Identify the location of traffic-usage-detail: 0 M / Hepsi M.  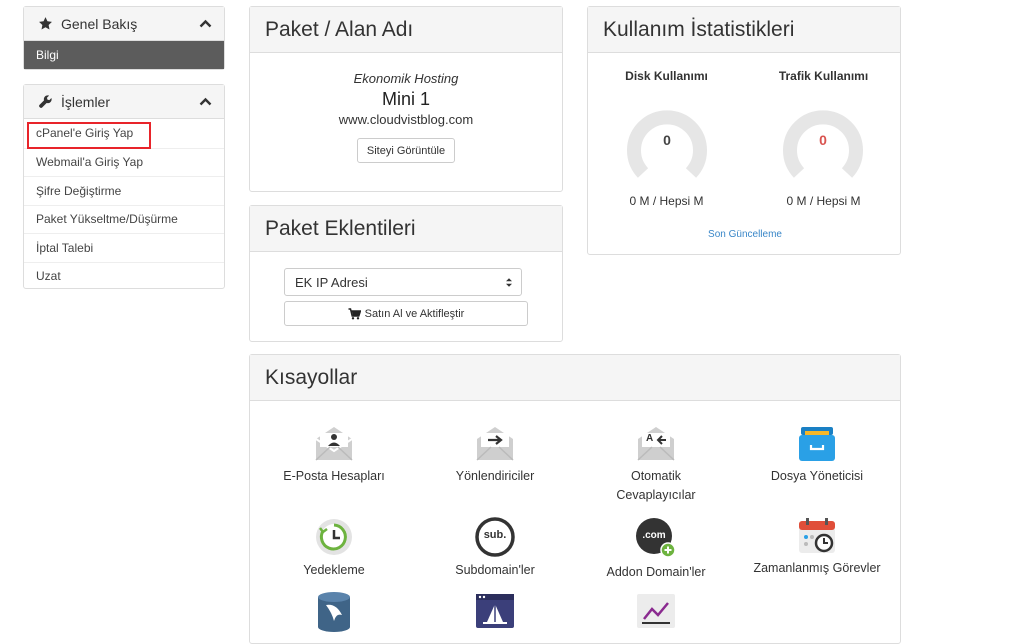
(823, 201).